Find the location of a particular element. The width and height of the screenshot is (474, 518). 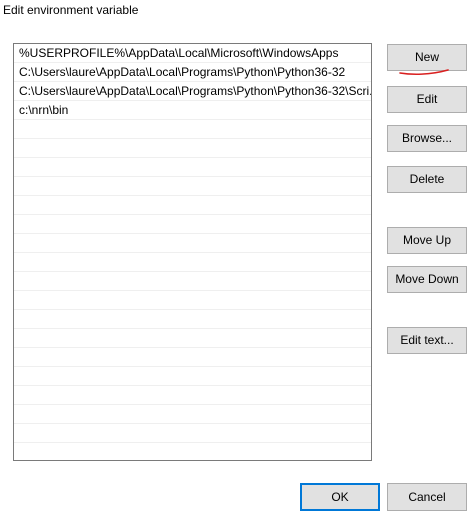

ok-button: OK is located at coordinates (340, 497).